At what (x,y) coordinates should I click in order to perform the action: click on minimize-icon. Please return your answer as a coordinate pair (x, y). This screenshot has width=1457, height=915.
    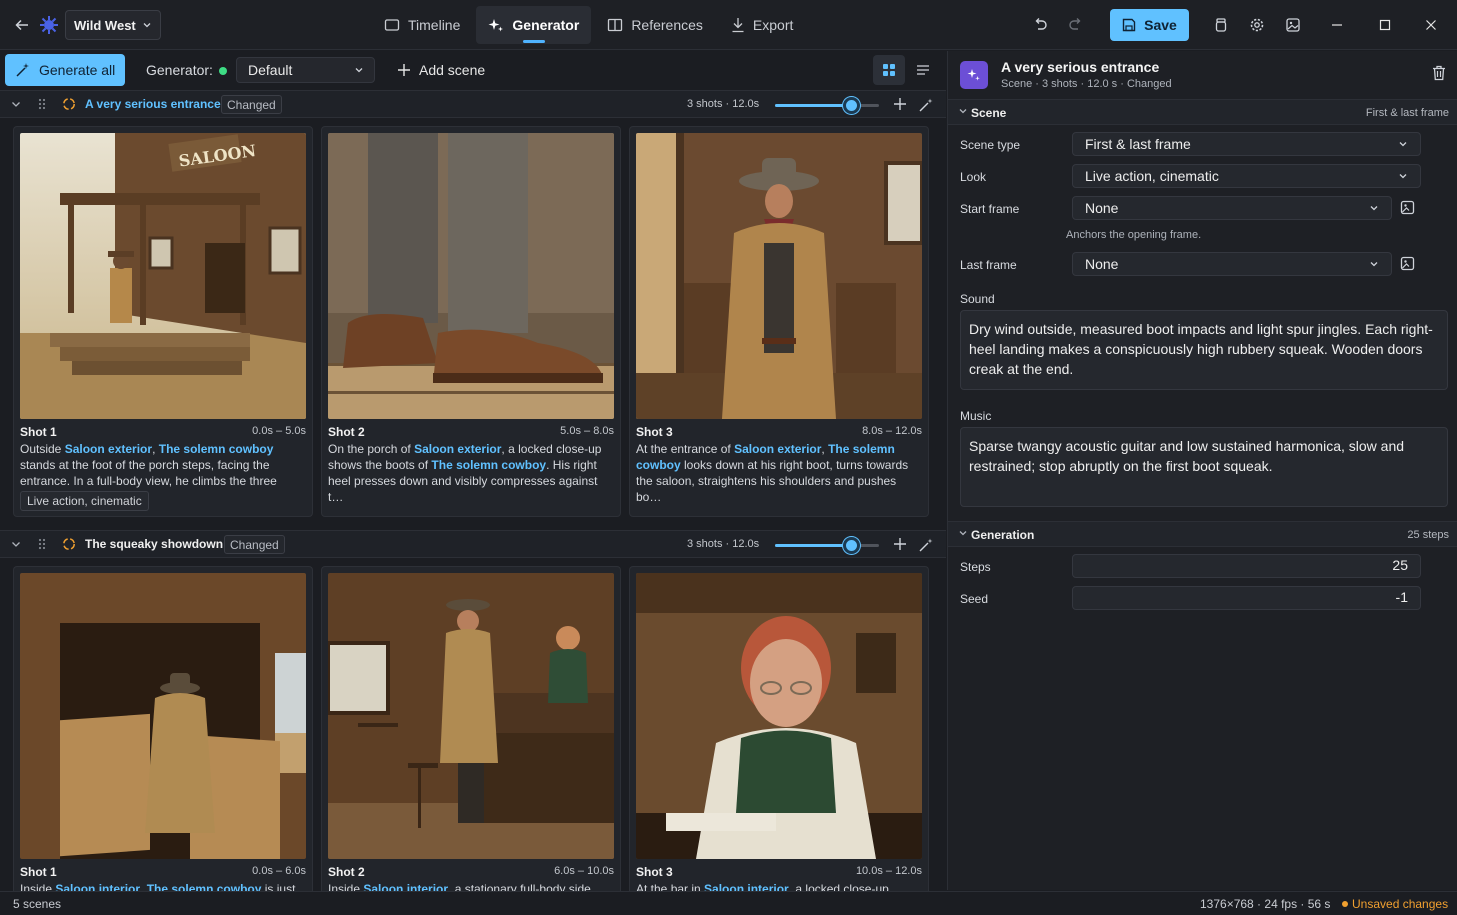
    Looking at the image, I should click on (1337, 25).